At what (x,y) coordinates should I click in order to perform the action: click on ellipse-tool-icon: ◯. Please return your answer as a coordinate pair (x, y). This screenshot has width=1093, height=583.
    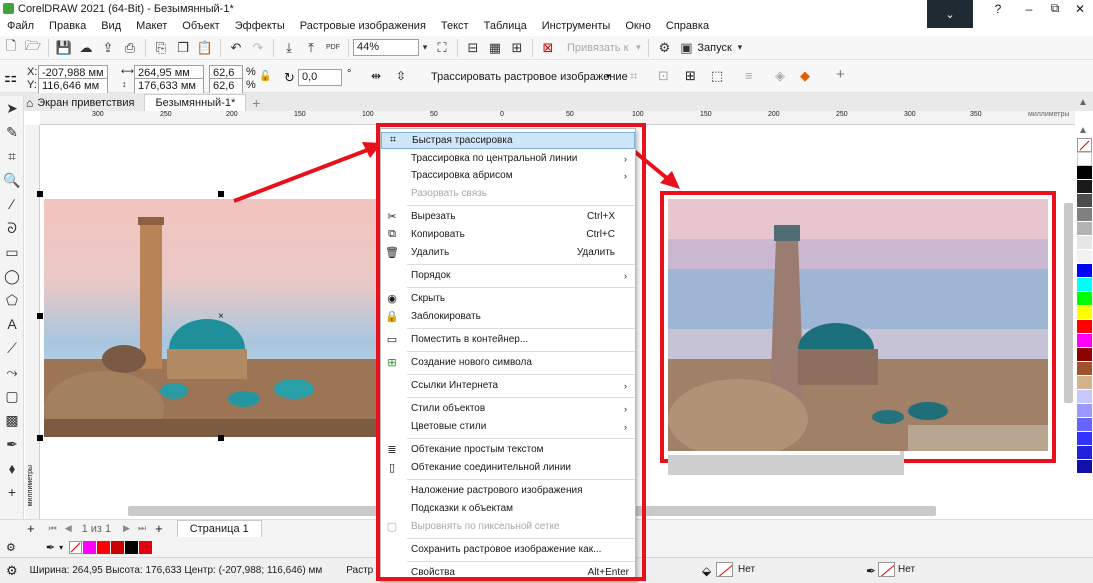
    Looking at the image, I should click on (12, 276).